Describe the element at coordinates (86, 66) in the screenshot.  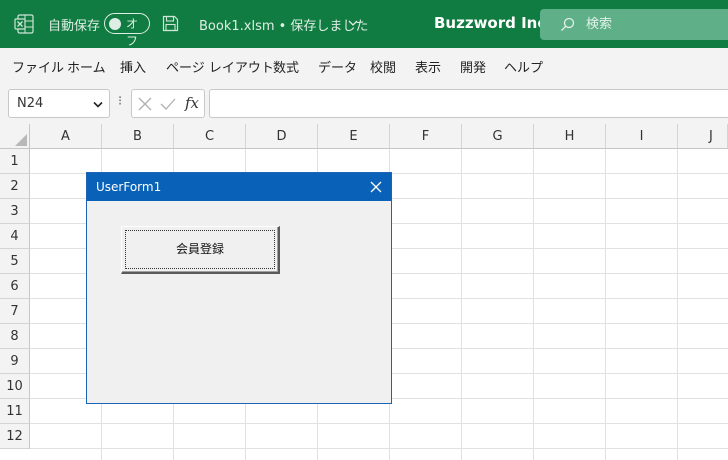
I see `tab-home: ホーム` at that location.